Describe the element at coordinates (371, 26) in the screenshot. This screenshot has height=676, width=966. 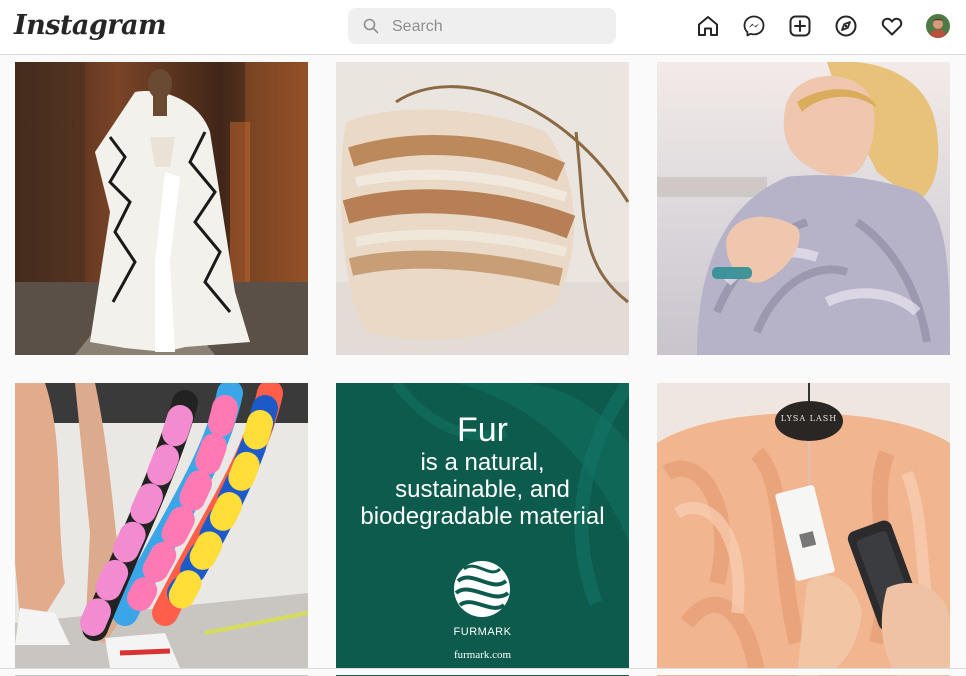
I see `search-icon` at that location.